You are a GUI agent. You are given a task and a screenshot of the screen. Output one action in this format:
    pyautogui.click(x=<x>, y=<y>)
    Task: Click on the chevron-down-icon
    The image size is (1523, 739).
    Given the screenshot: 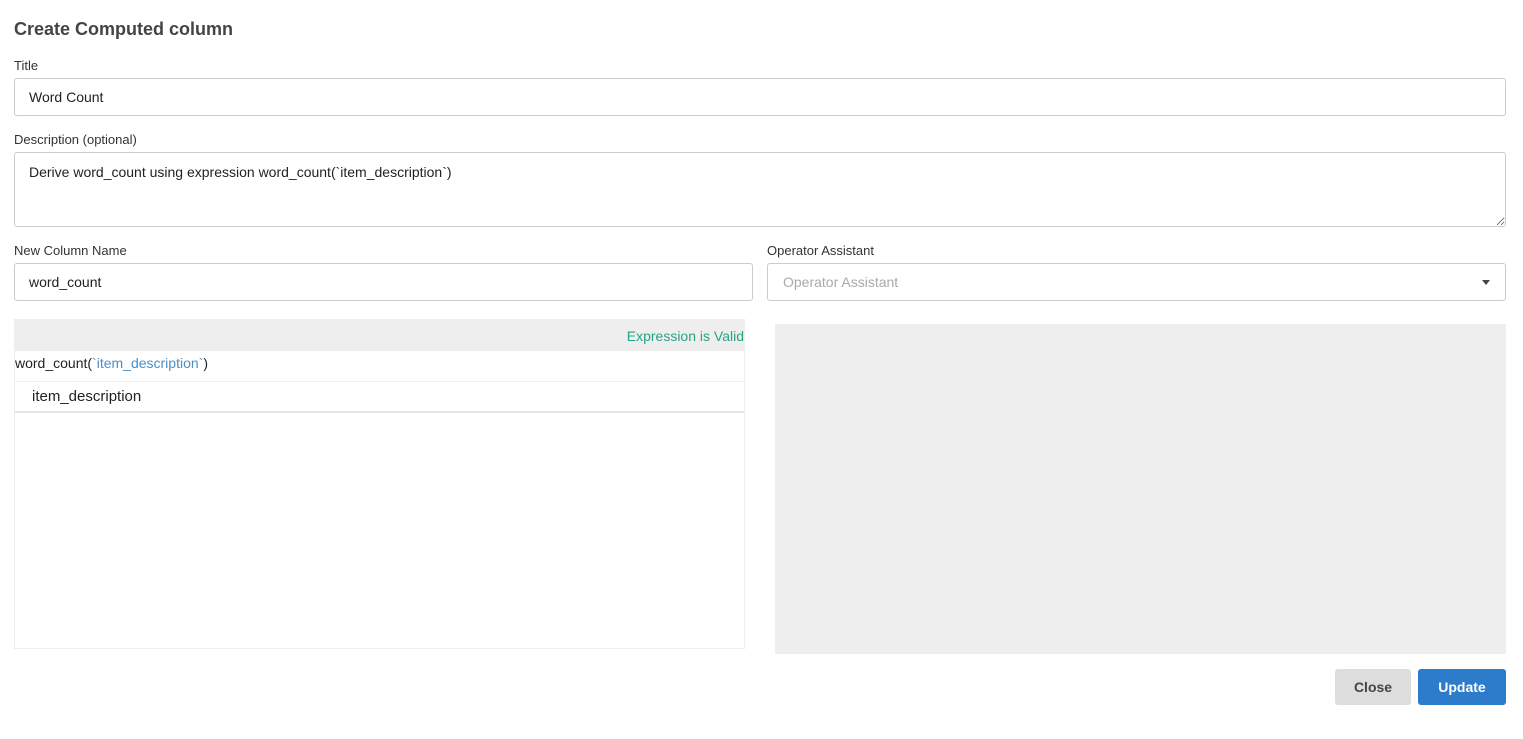 What is the action you would take?
    pyautogui.click(x=1486, y=282)
    